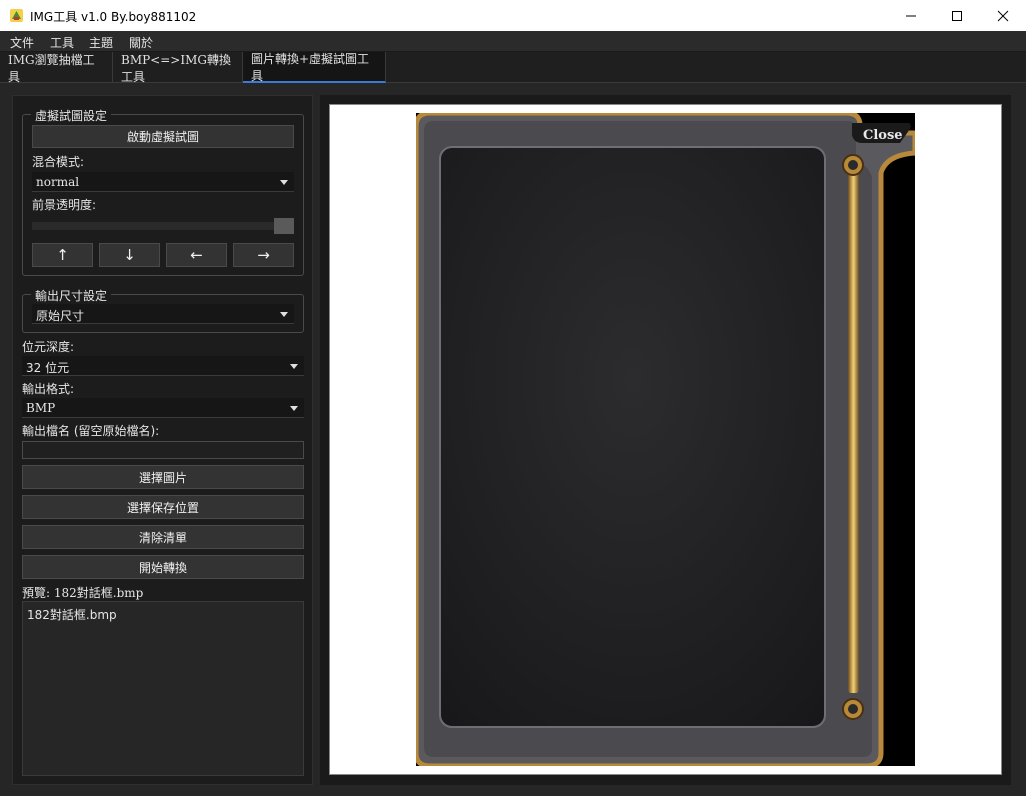  Describe the element at coordinates (58, 162) in the screenshot. I see `blend-mode-label: 混合模式:` at that location.